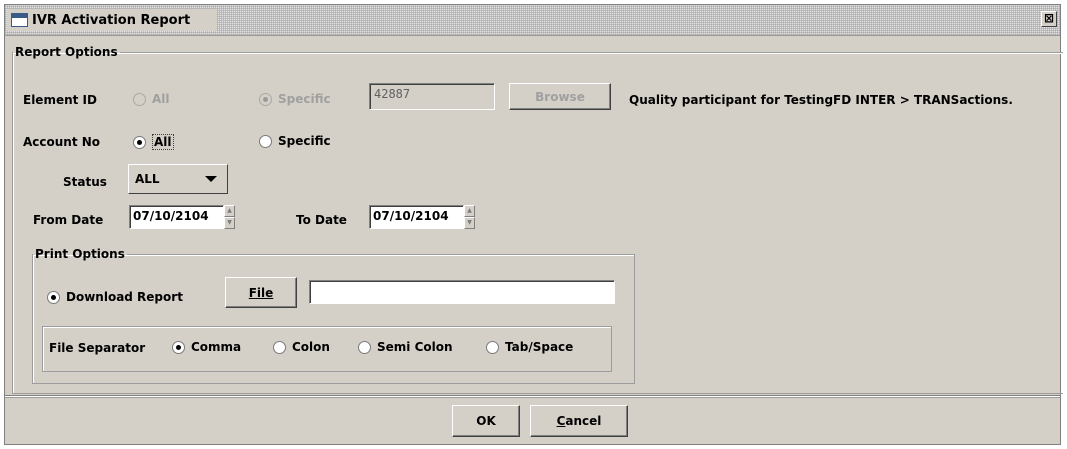  Describe the element at coordinates (415, 347) in the screenshot. I see `separator-semicolon-label: Semi Colon` at that location.